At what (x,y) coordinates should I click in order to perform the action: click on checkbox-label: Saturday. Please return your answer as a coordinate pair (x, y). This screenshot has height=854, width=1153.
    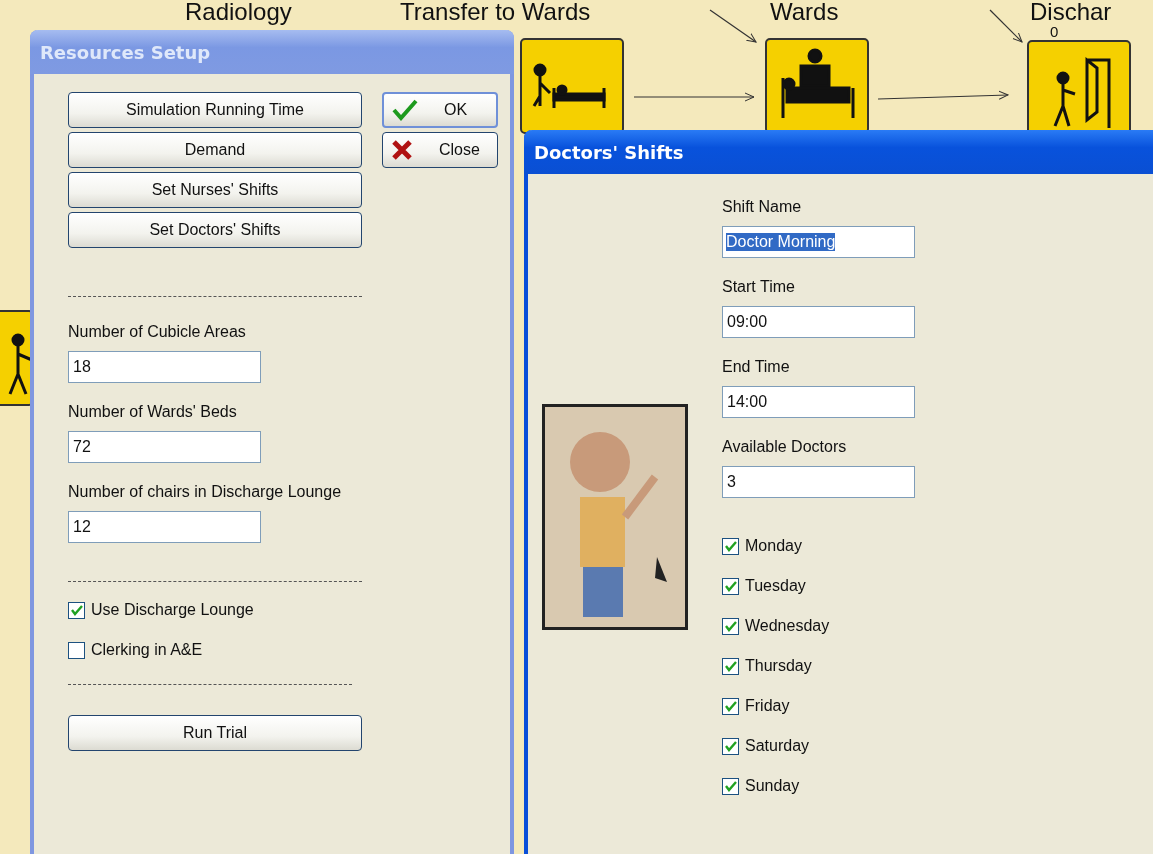
    Looking at the image, I should click on (777, 746).